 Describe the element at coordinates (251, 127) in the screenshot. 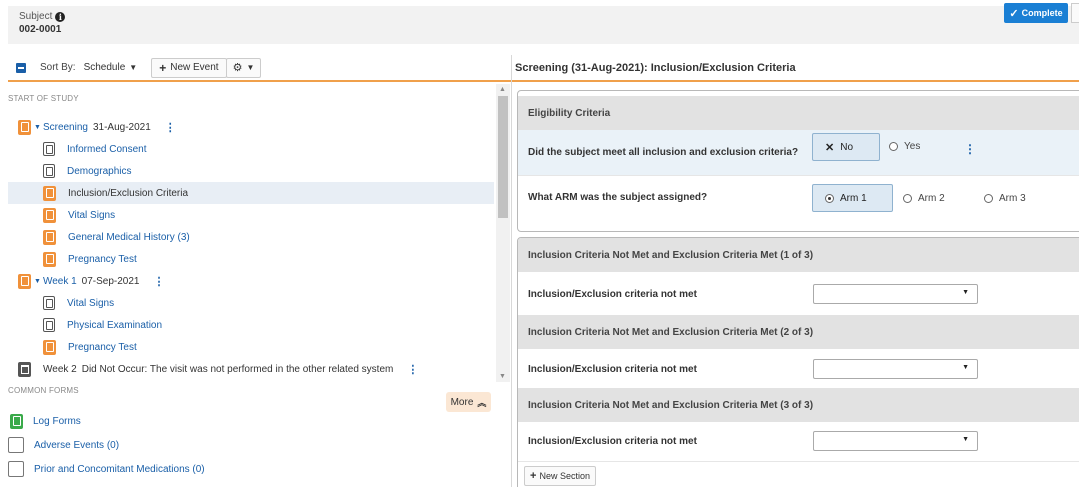

I see `event-row-screening: ▼ Screening 31-Aug-2021 ⋮` at that location.